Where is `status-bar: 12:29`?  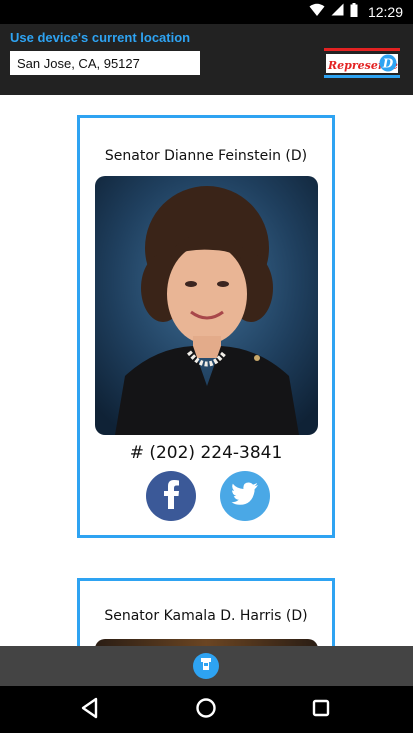 status-bar: 12:29 is located at coordinates (206, 12).